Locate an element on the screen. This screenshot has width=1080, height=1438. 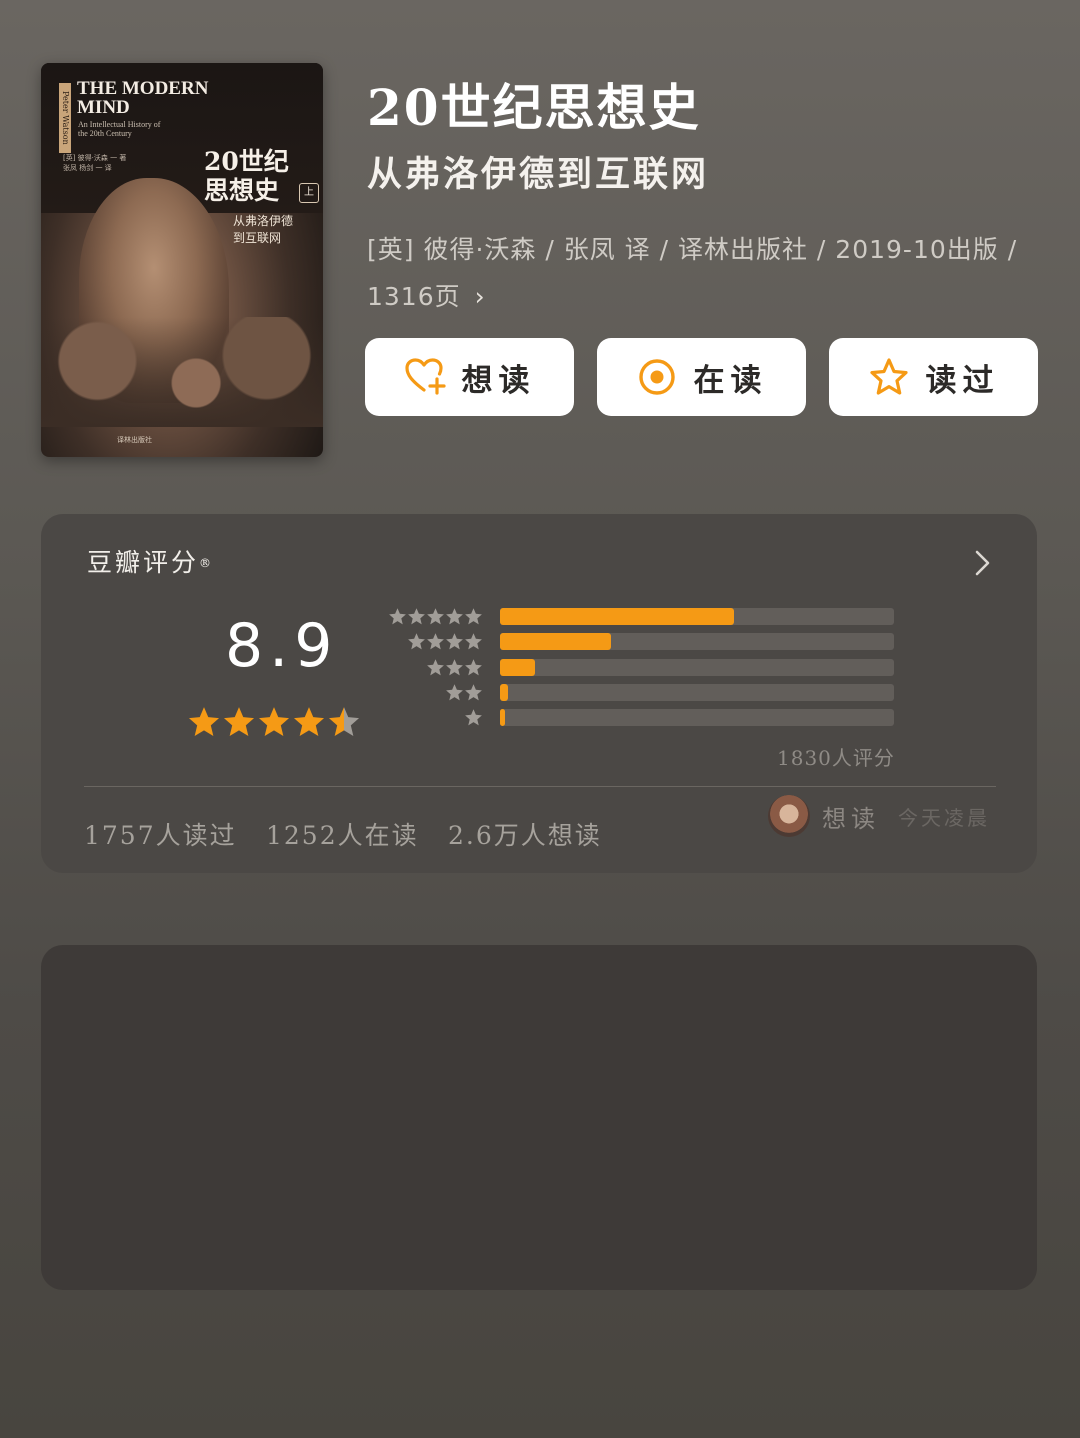
cover-author-label: Peter Watson is located at coordinates (65, 118).